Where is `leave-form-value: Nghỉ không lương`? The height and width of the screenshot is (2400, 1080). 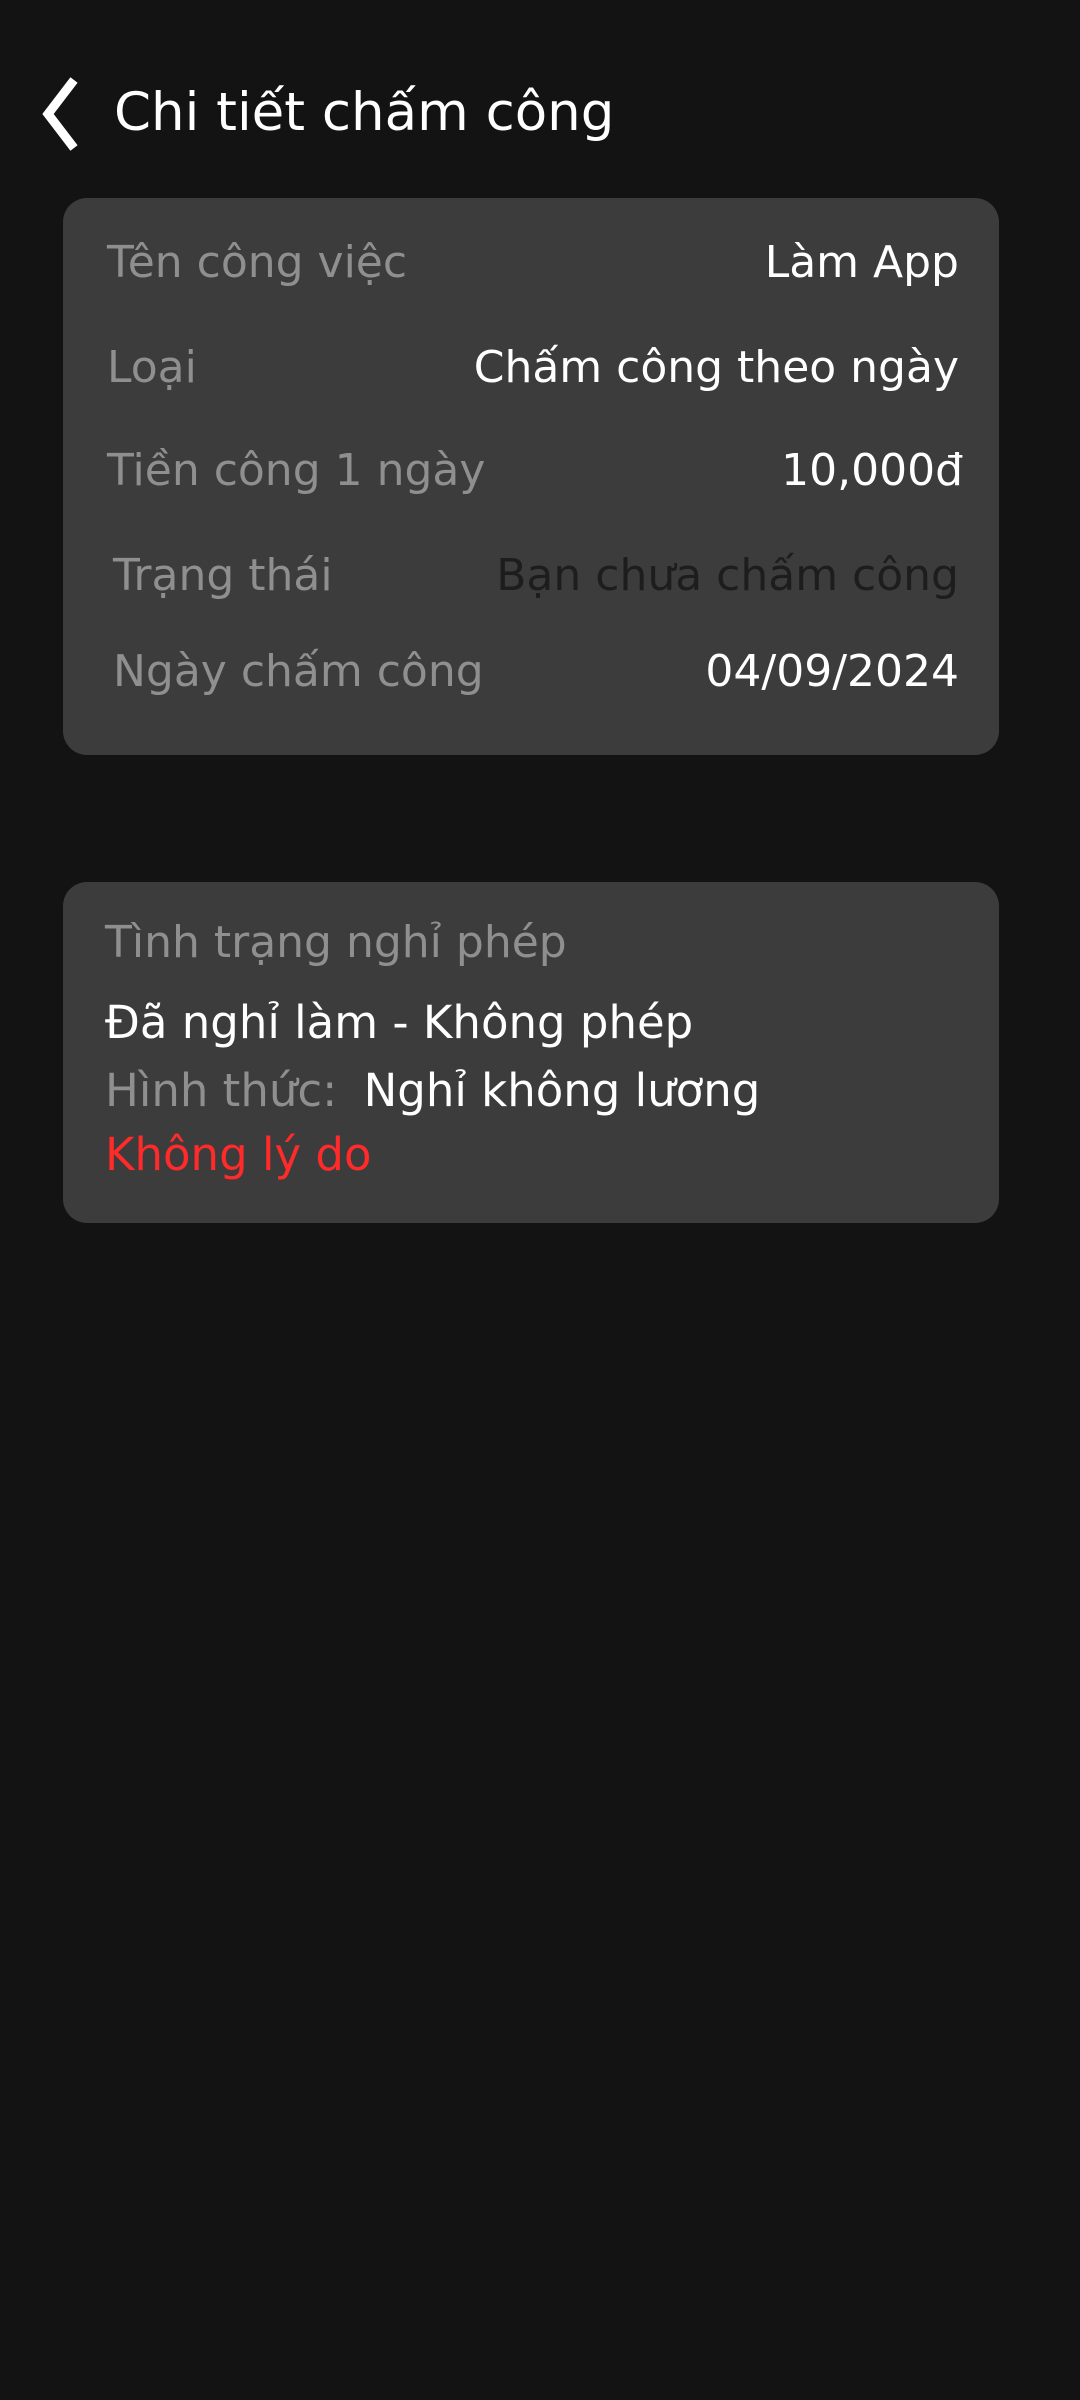
leave-form-value: Nghỉ không lương is located at coordinates (562, 1090).